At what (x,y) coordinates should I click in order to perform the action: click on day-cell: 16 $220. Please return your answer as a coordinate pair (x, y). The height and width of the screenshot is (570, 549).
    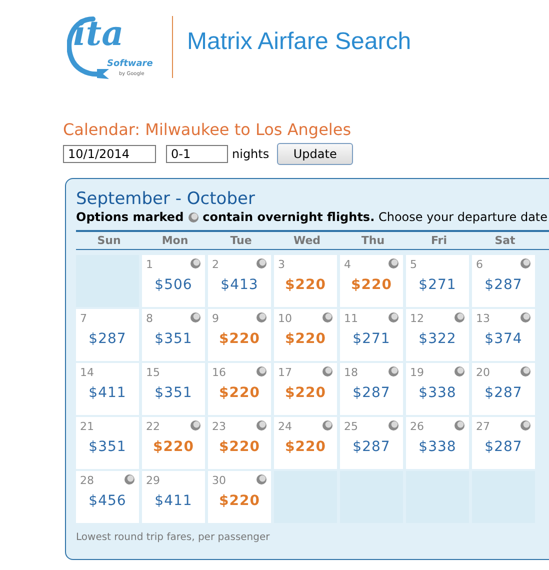
    Looking at the image, I should click on (239, 389).